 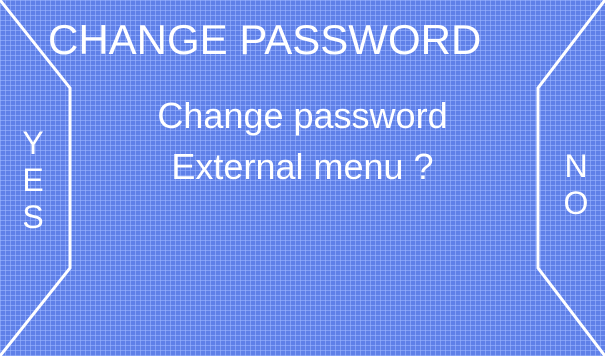 What do you see at coordinates (302, 166) in the screenshot?
I see `message-line-2: External menu ?` at bounding box center [302, 166].